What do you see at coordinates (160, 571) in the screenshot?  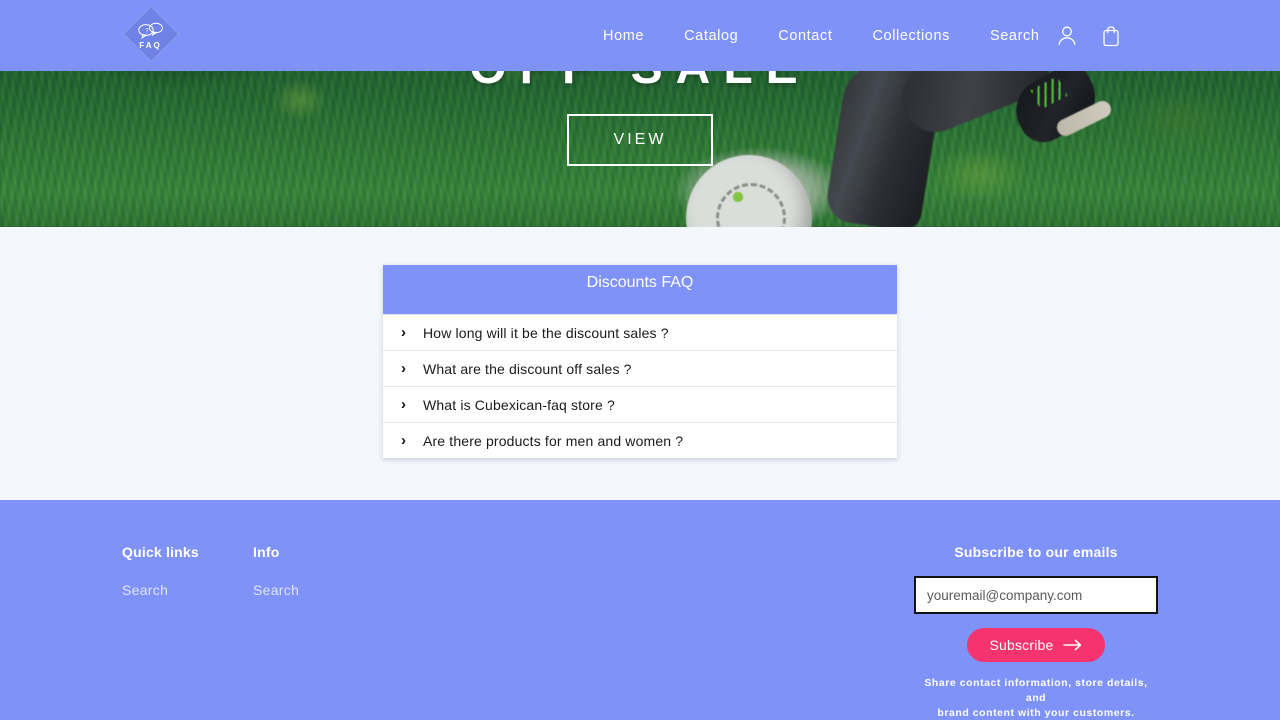 I see `footer-column-quick-links: Quick links Search` at bounding box center [160, 571].